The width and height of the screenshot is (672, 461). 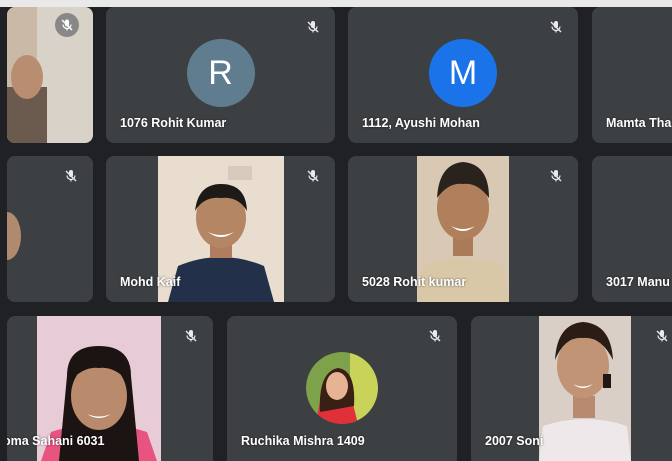 I want to click on participant-name: Ruchika Mishra 1409, so click(x=303, y=441).